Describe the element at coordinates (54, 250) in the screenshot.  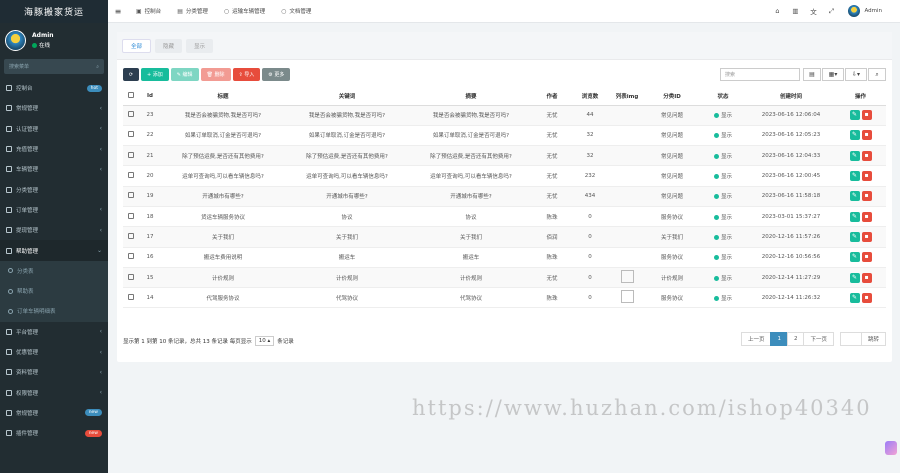
I see `sidebar-item: 帮助管理 ⌄` at that location.